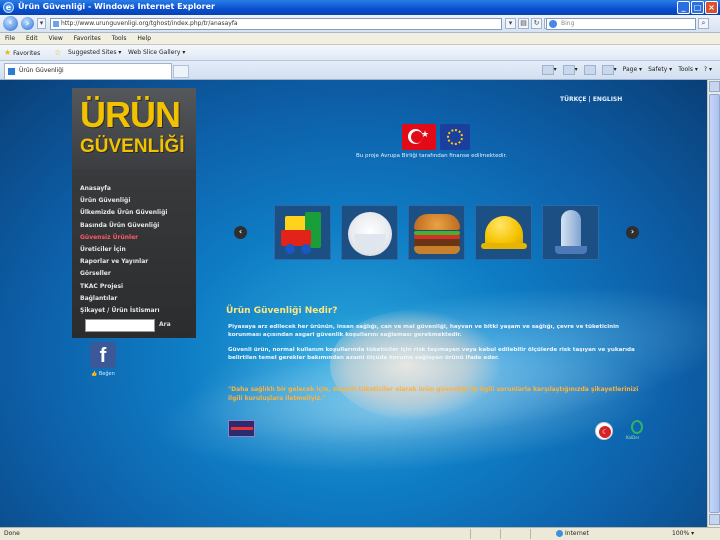 This screenshot has width=720, height=540. I want to click on carousel-next-button: ›, so click(632, 232).